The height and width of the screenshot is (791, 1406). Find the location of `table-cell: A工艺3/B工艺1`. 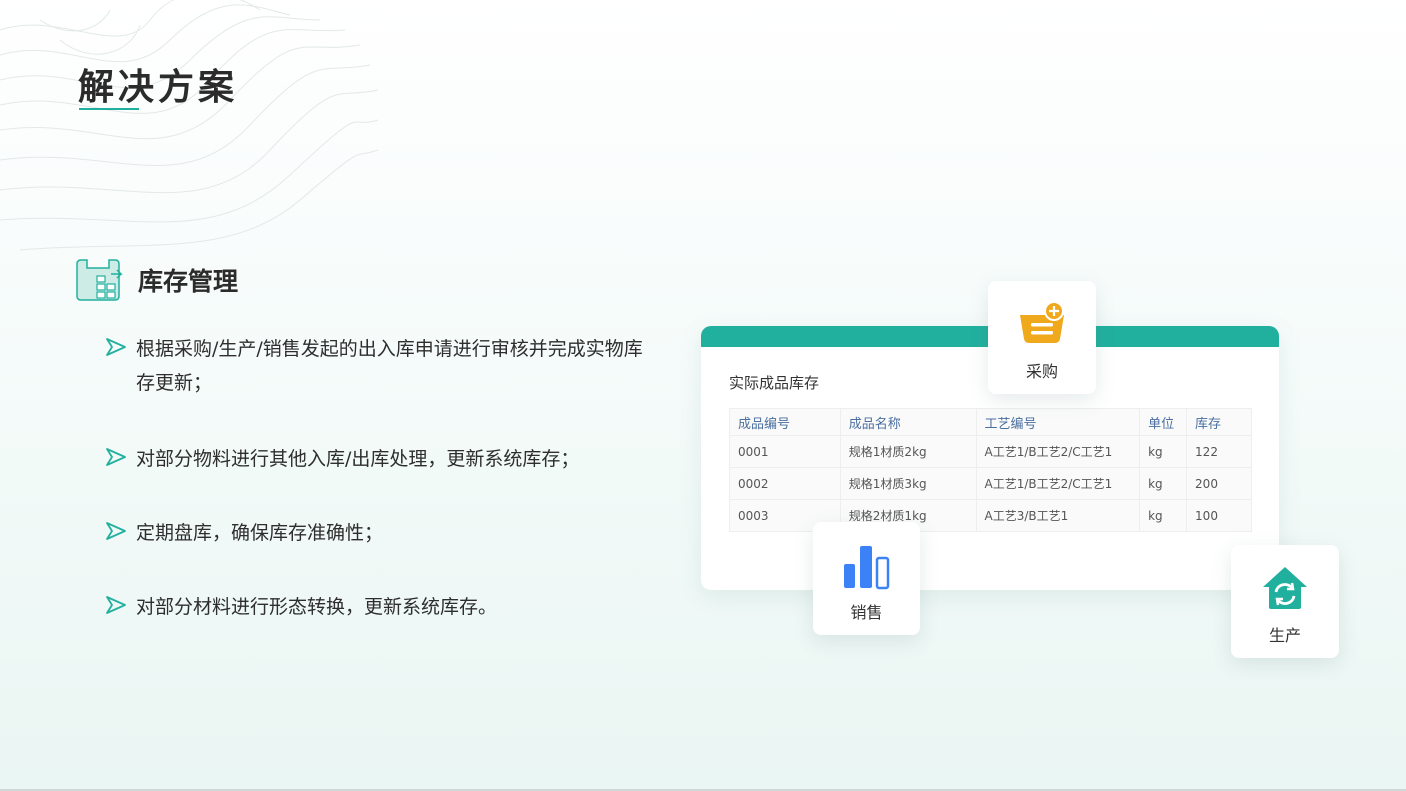

table-cell: A工艺3/B工艺1 is located at coordinates (1058, 515).